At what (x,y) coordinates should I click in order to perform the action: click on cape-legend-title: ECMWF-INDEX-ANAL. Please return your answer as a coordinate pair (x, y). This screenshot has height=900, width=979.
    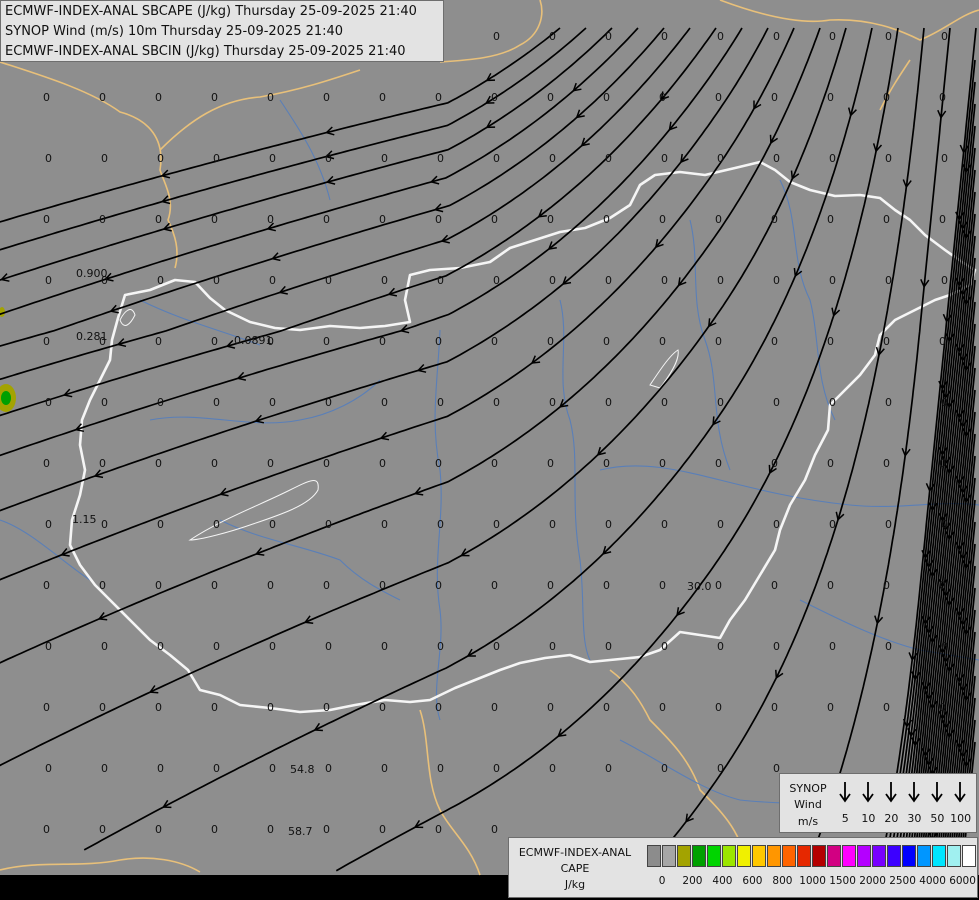
    Looking at the image, I should click on (575, 852).